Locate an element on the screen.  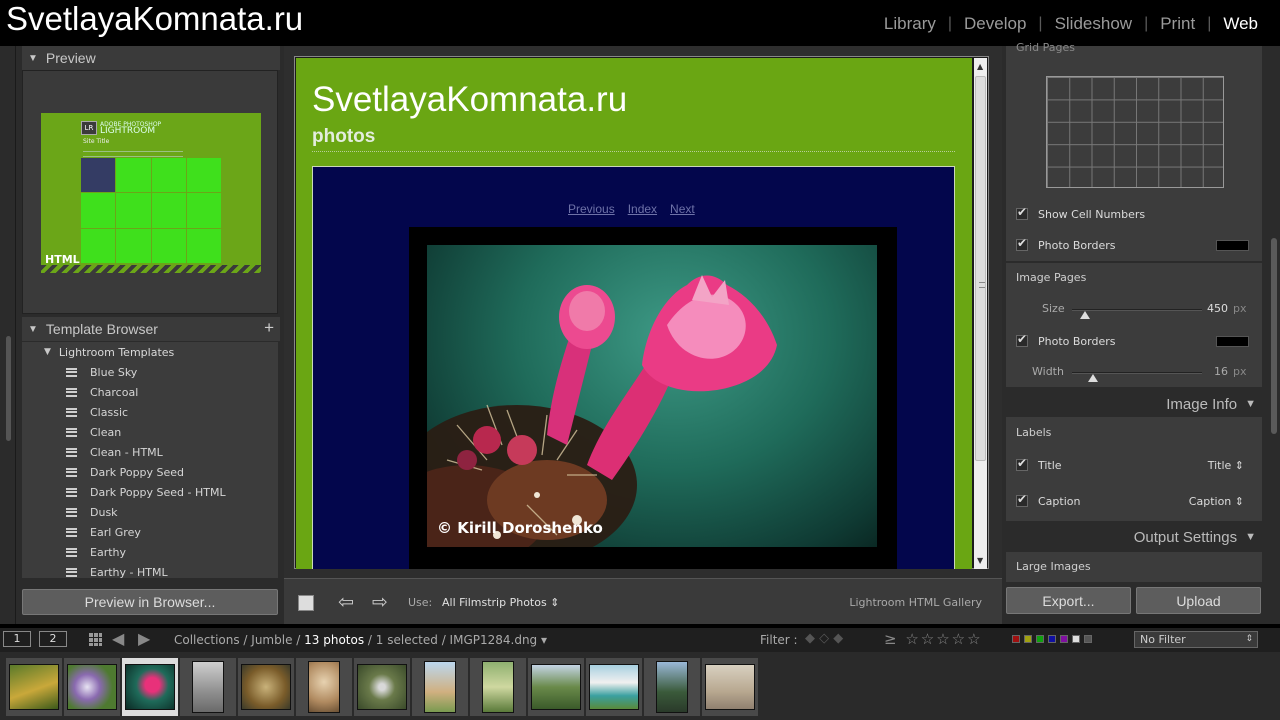
caption-row: Caption is located at coordinates (1048, 500).